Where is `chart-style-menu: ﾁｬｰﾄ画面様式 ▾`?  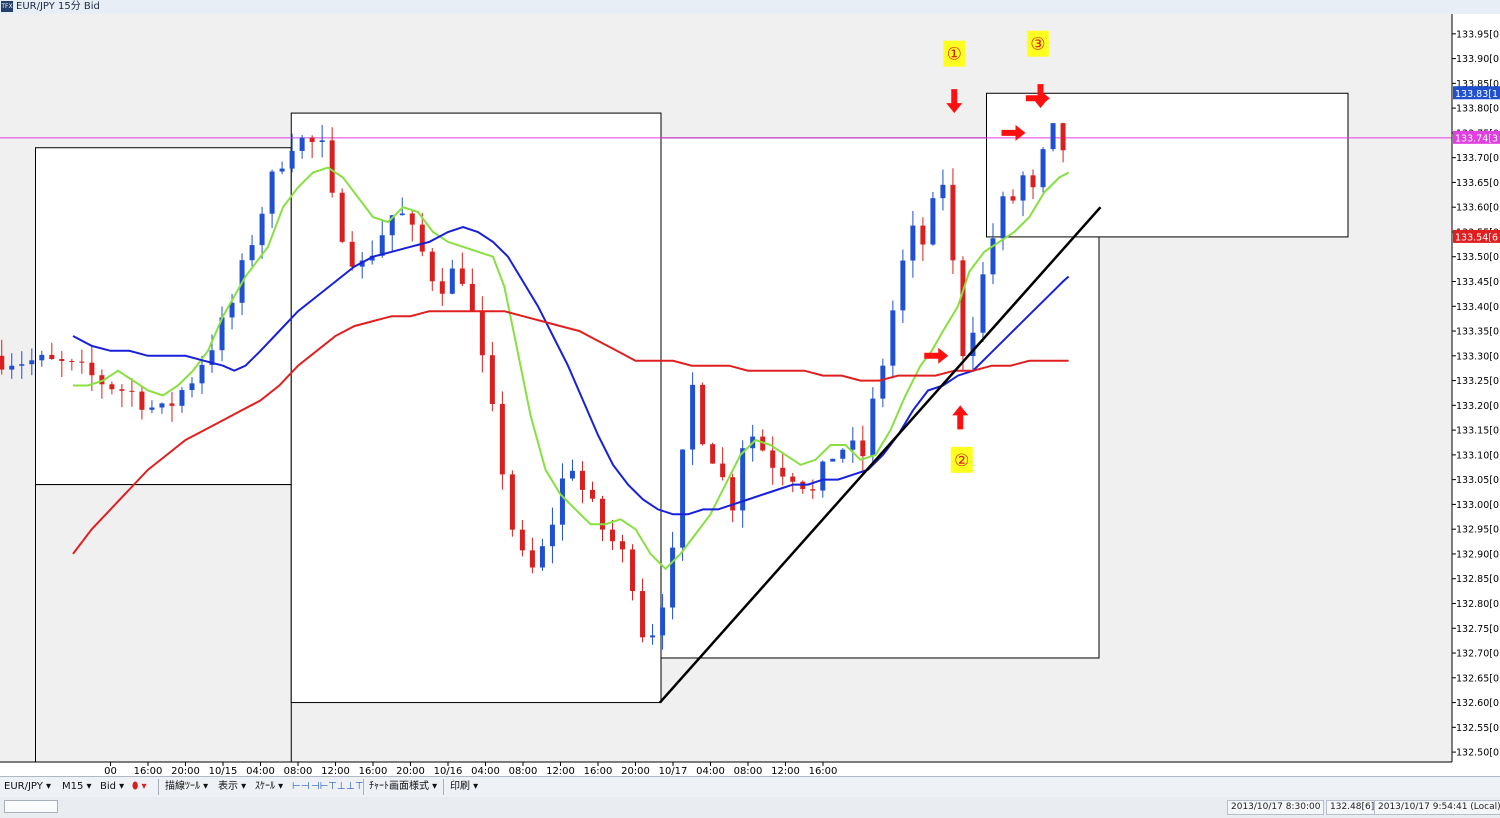 chart-style-menu: ﾁｬｰﾄ画面様式 ▾ is located at coordinates (403, 787).